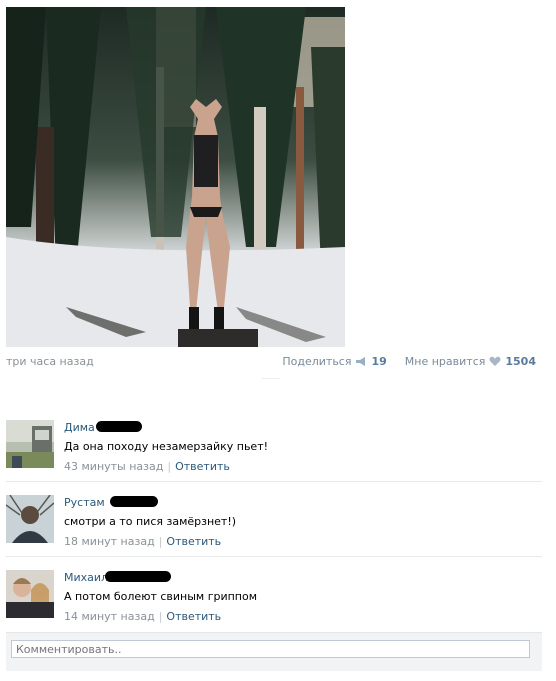 This screenshot has width=556, height=681. I want to click on comment-input, so click(270, 649).